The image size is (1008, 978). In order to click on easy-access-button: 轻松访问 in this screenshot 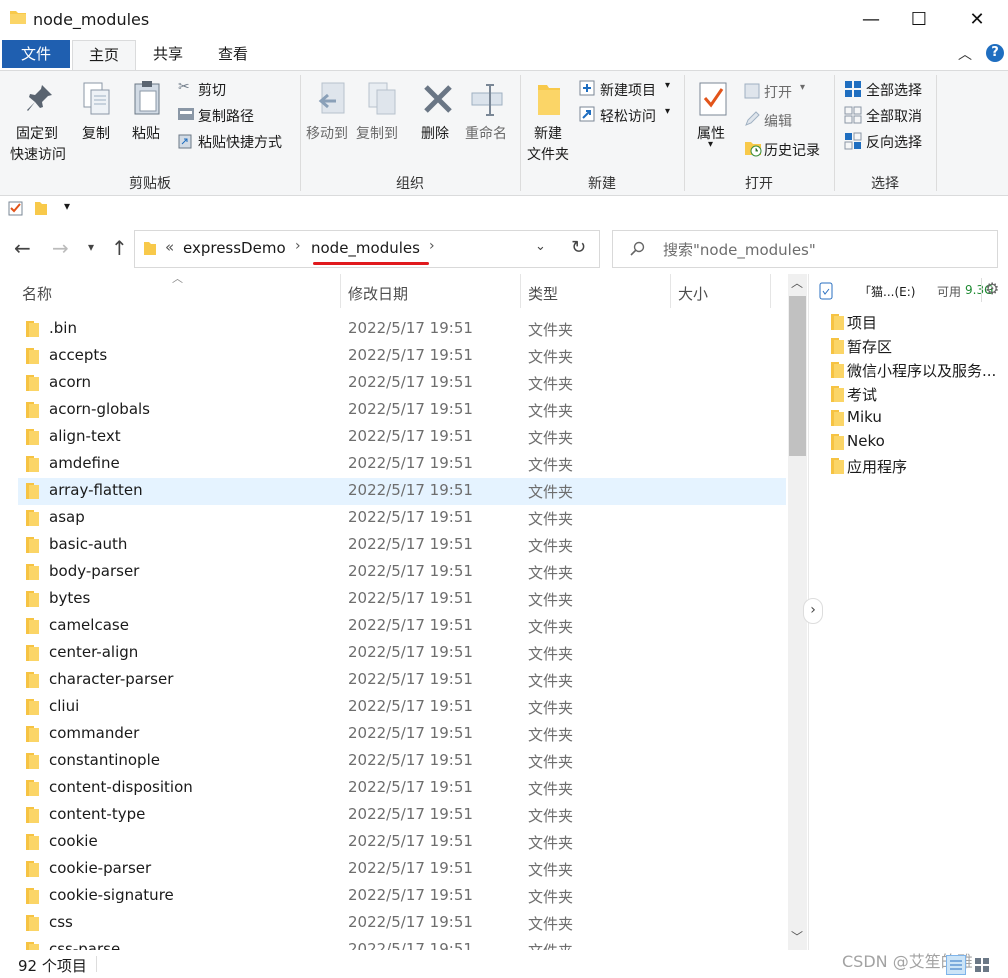, I will do `click(628, 116)`.